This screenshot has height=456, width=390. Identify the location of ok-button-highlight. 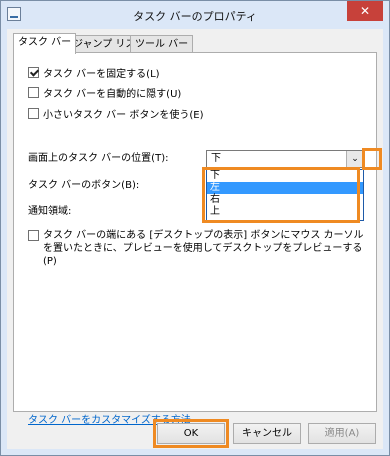
(191, 433).